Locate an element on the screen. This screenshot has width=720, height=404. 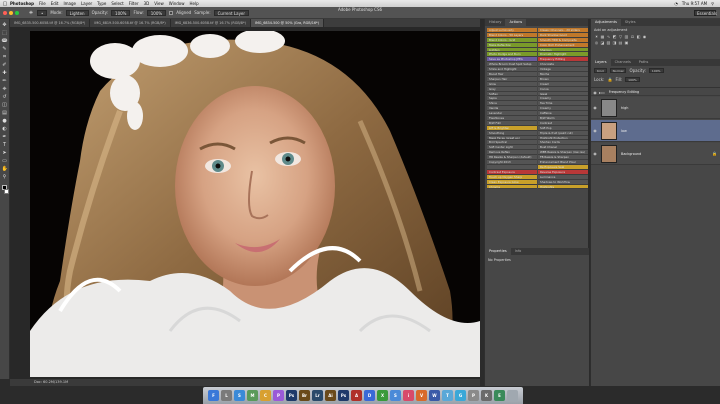
tab-properties: Properties is located at coordinates (498, 251).